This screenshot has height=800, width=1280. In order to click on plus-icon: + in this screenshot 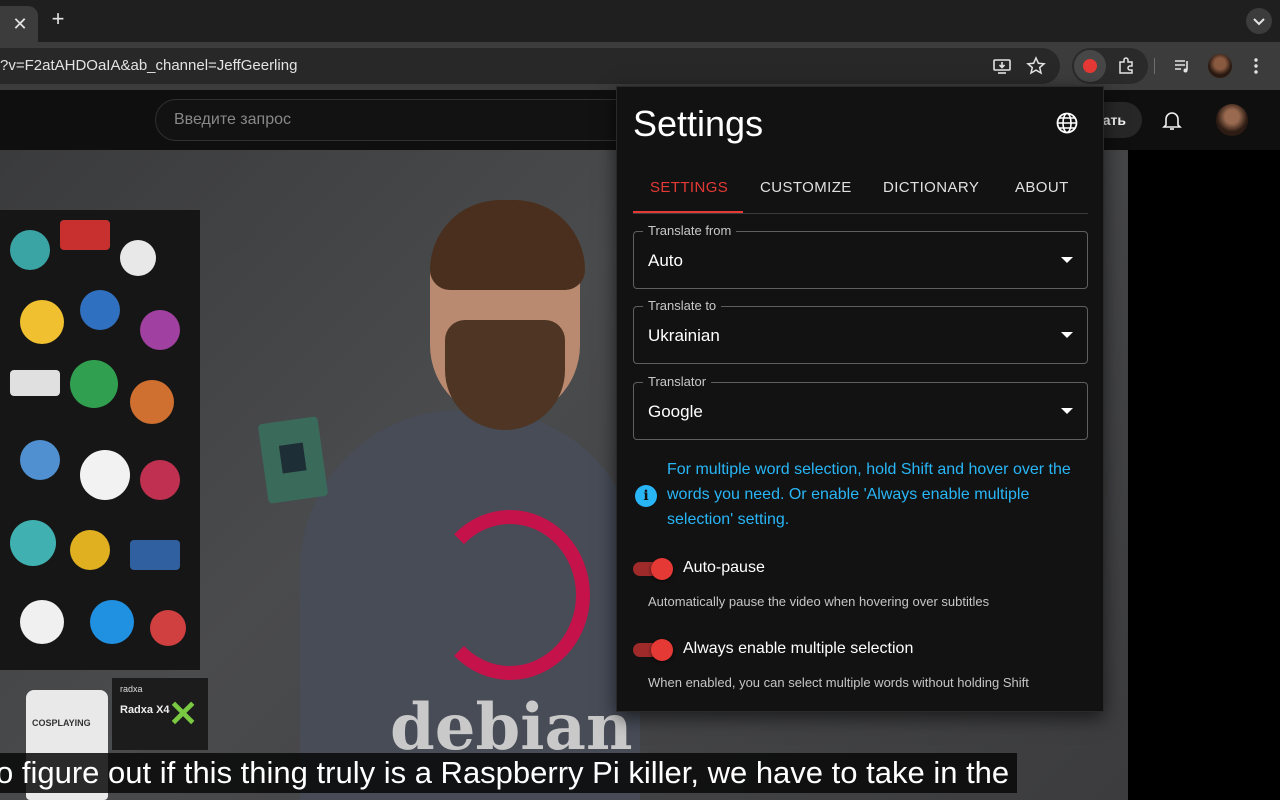, I will do `click(58, 20)`.